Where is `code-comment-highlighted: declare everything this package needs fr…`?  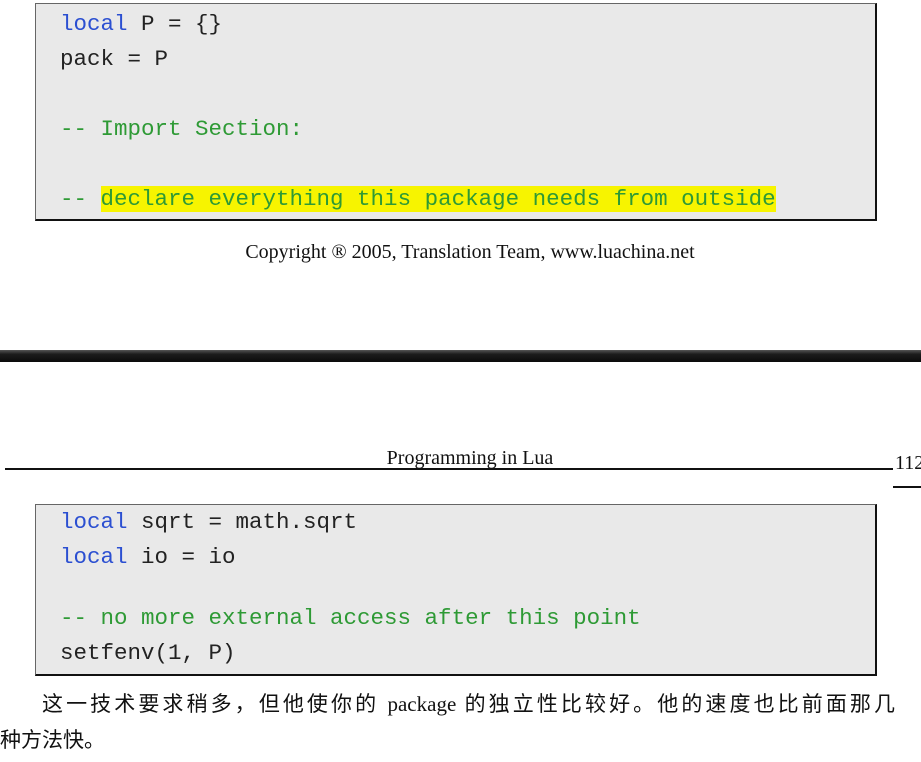
code-comment-highlighted: declare everything this package needs fr… is located at coordinates (438, 199).